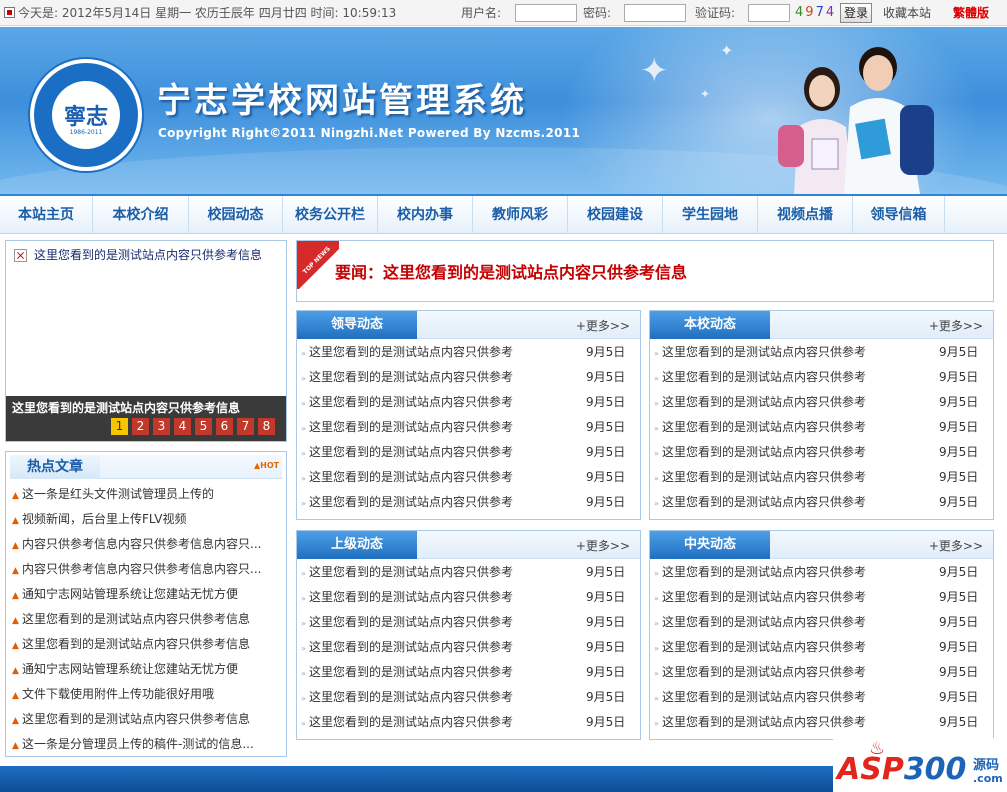 The image size is (1007, 792). What do you see at coordinates (511, 271) in the screenshot?
I see `headline-link: 要闻：这里您看到的是测试站点内容只供参考信息` at bounding box center [511, 271].